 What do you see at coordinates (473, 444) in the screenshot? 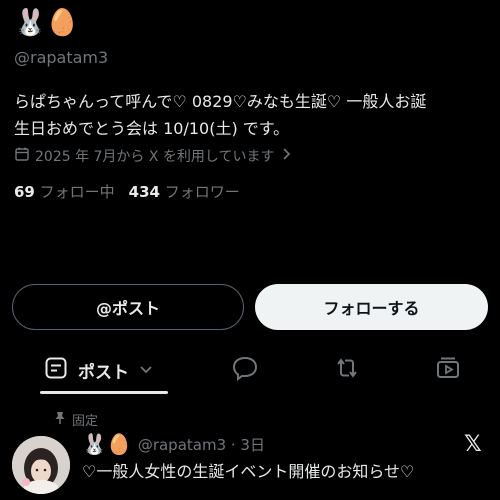
I see `x-logo-icon: 𝕏` at bounding box center [473, 444].